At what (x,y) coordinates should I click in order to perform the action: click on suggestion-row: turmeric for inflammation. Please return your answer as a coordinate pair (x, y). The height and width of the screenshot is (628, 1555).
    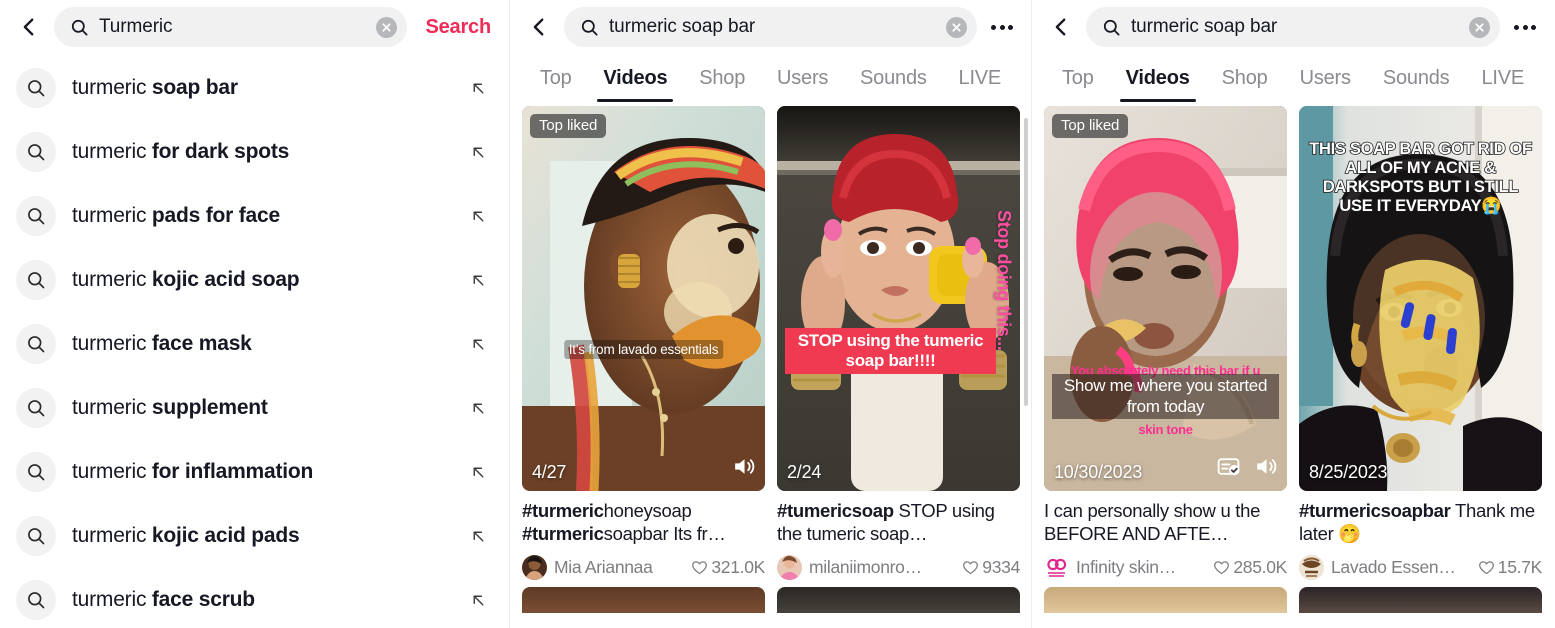
    Looking at the image, I should click on (254, 472).